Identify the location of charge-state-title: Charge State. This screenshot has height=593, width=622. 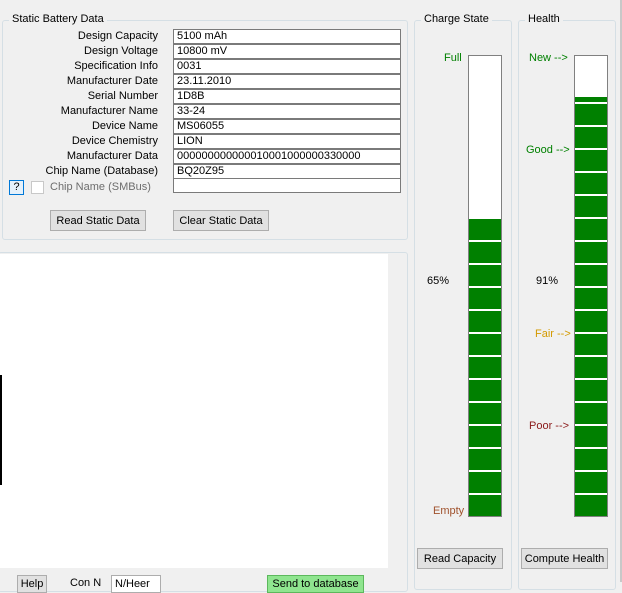
(456, 19).